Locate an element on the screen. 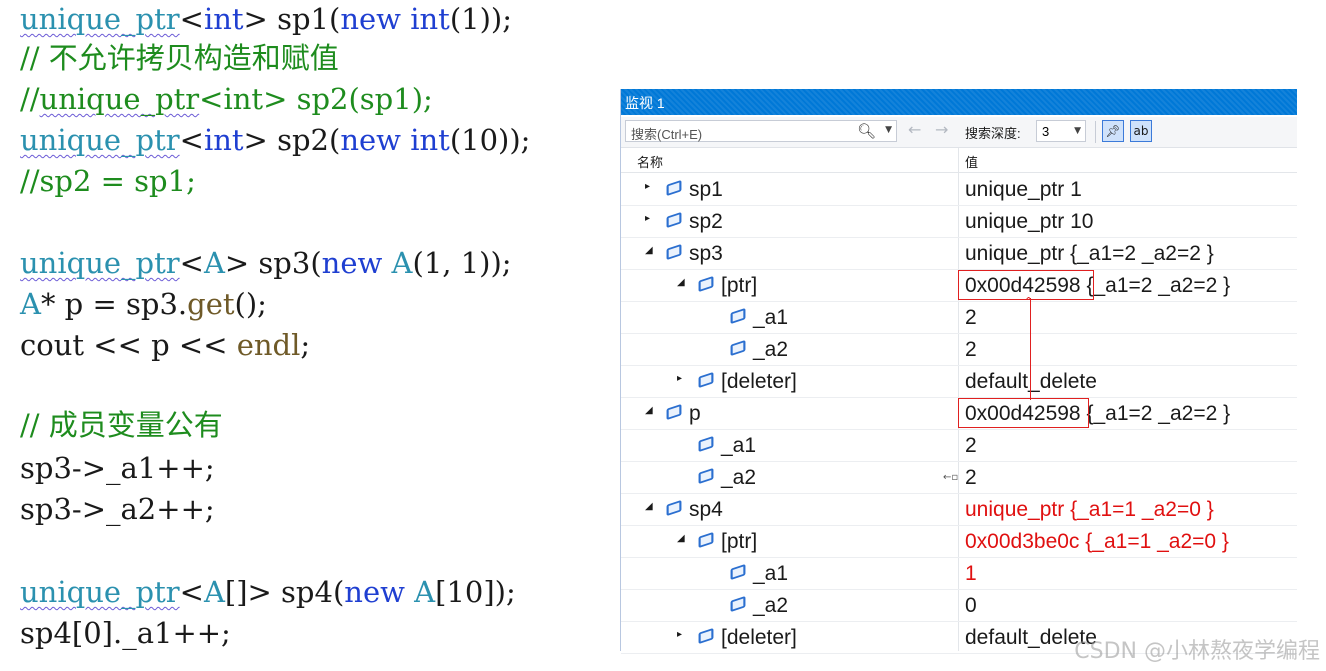  code-token: -> is located at coordinates (89, 468).